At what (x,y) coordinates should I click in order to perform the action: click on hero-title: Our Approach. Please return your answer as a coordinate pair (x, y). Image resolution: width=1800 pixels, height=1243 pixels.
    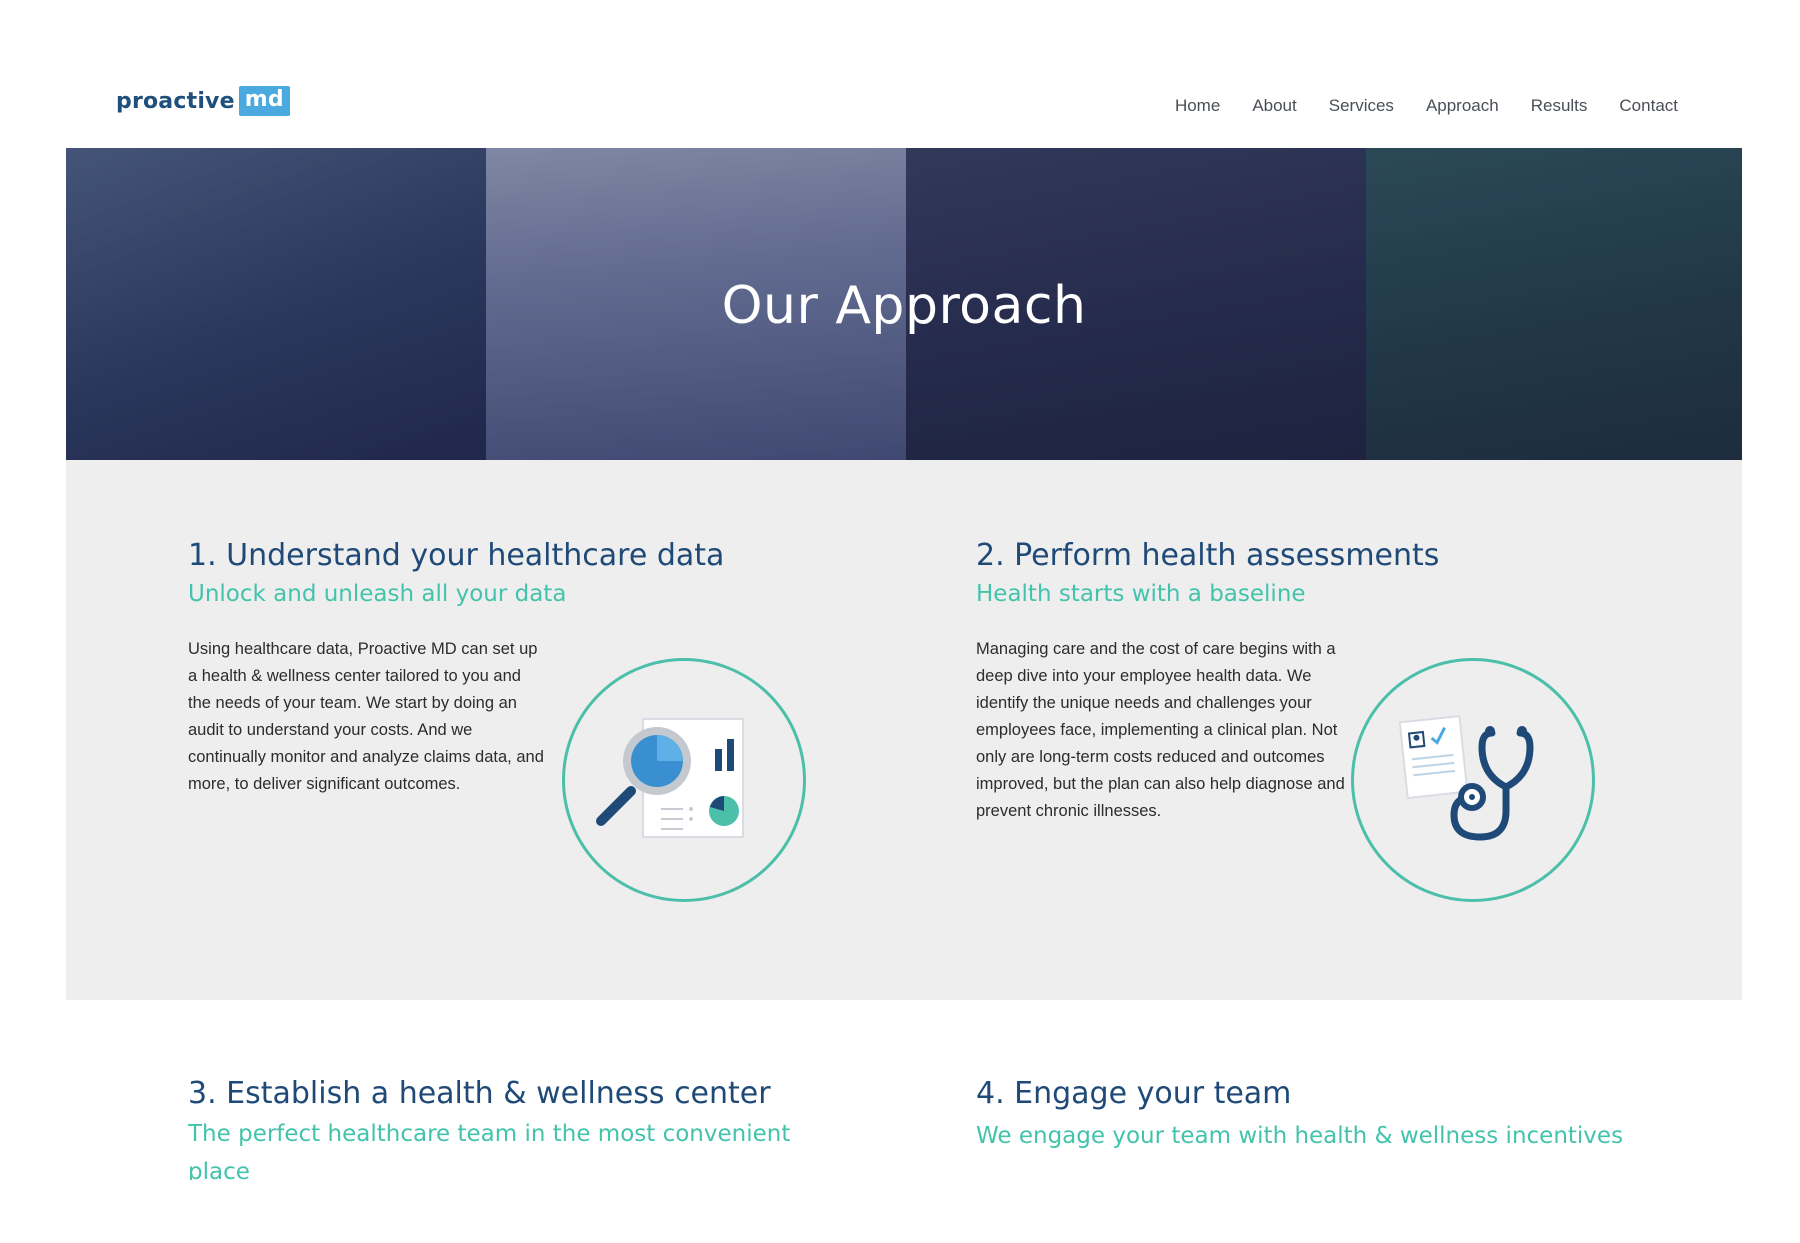
    Looking at the image, I should click on (904, 306).